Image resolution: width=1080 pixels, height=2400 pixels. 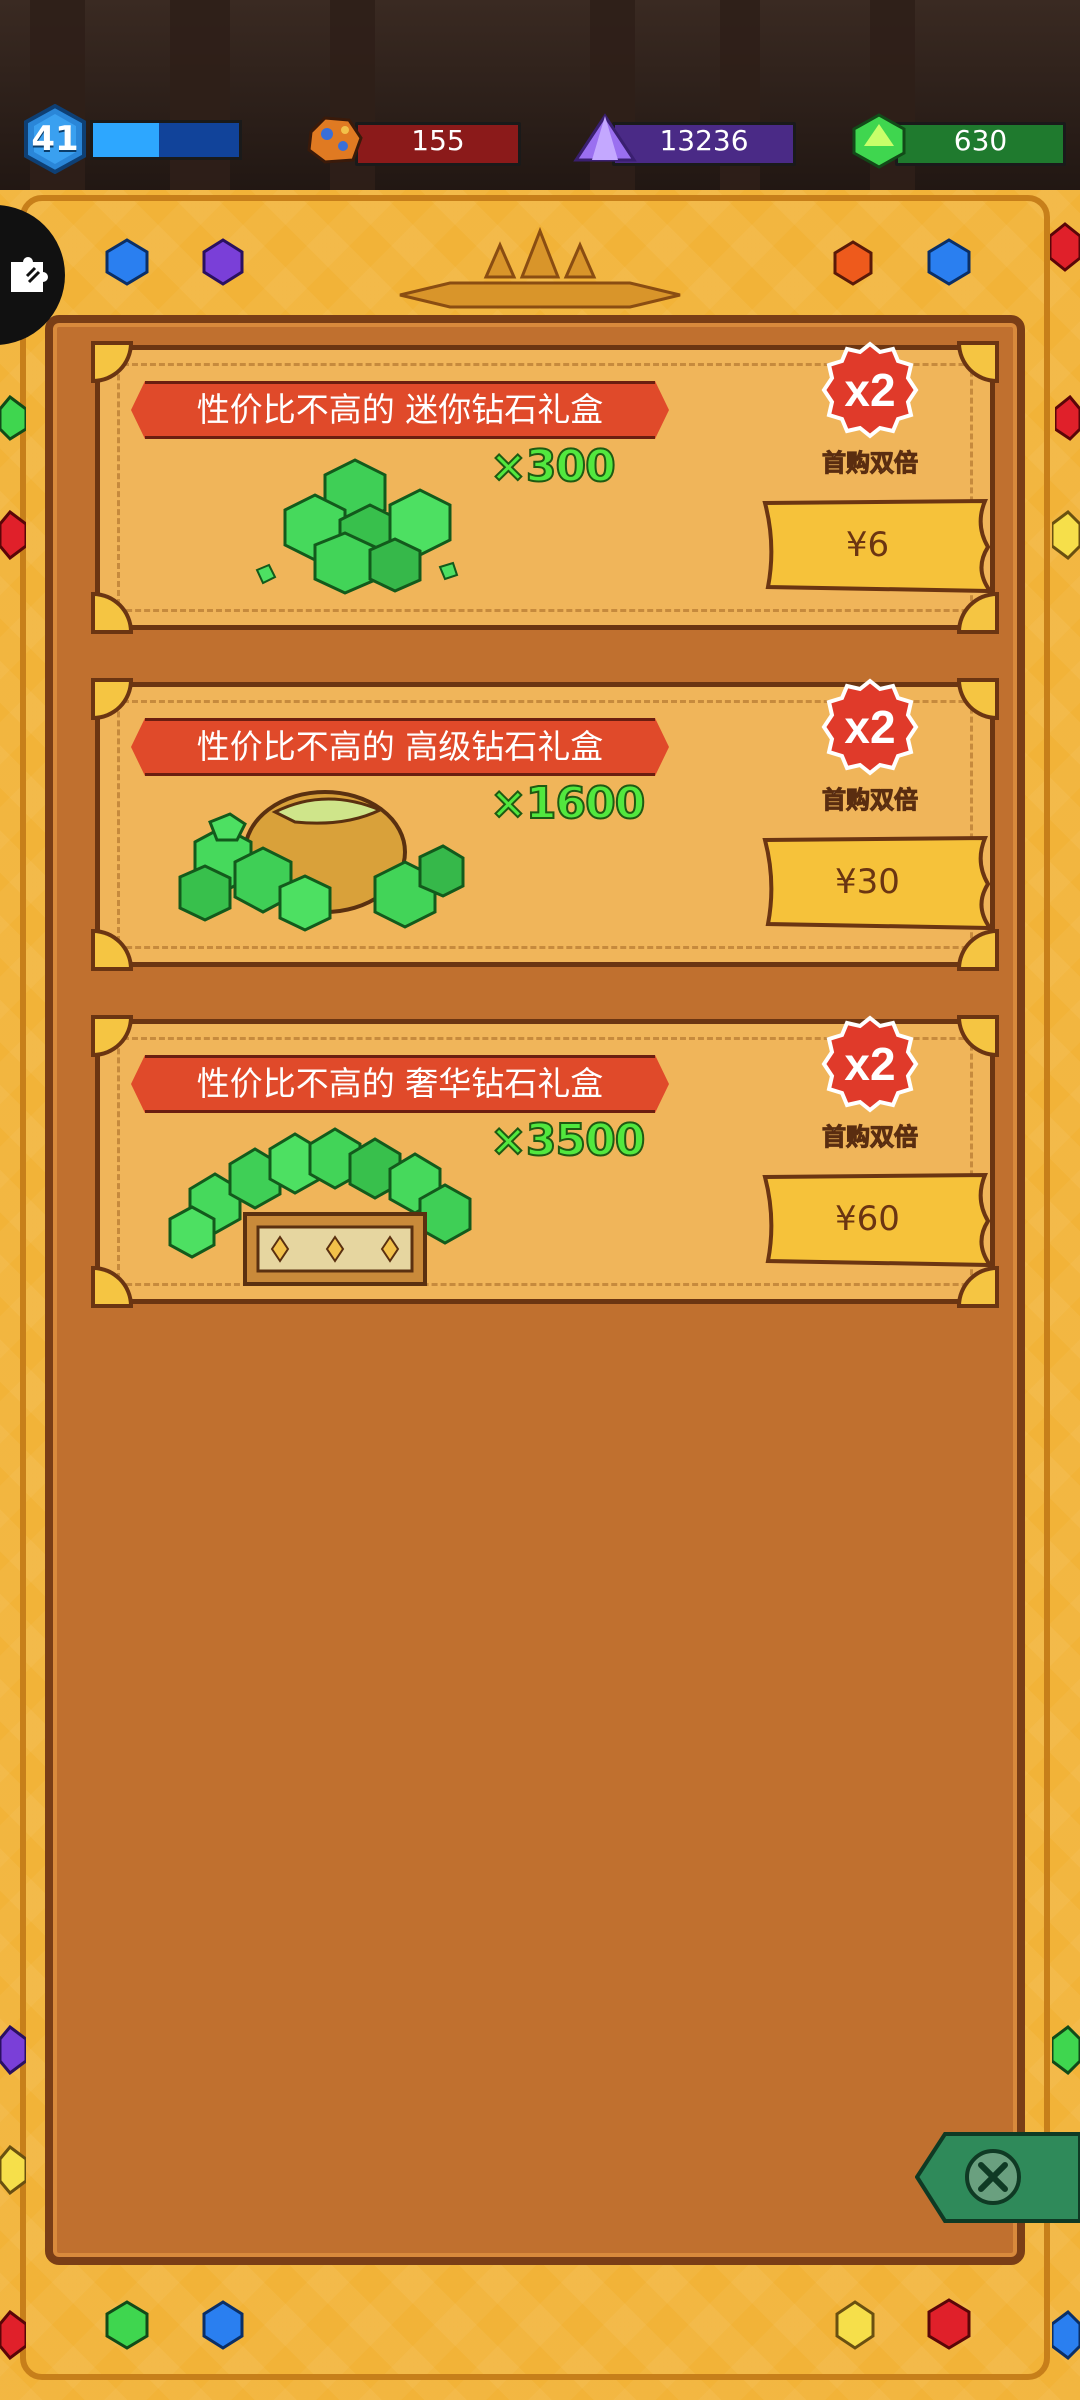 What do you see at coordinates (997, 2177) in the screenshot?
I see `close-button` at bounding box center [997, 2177].